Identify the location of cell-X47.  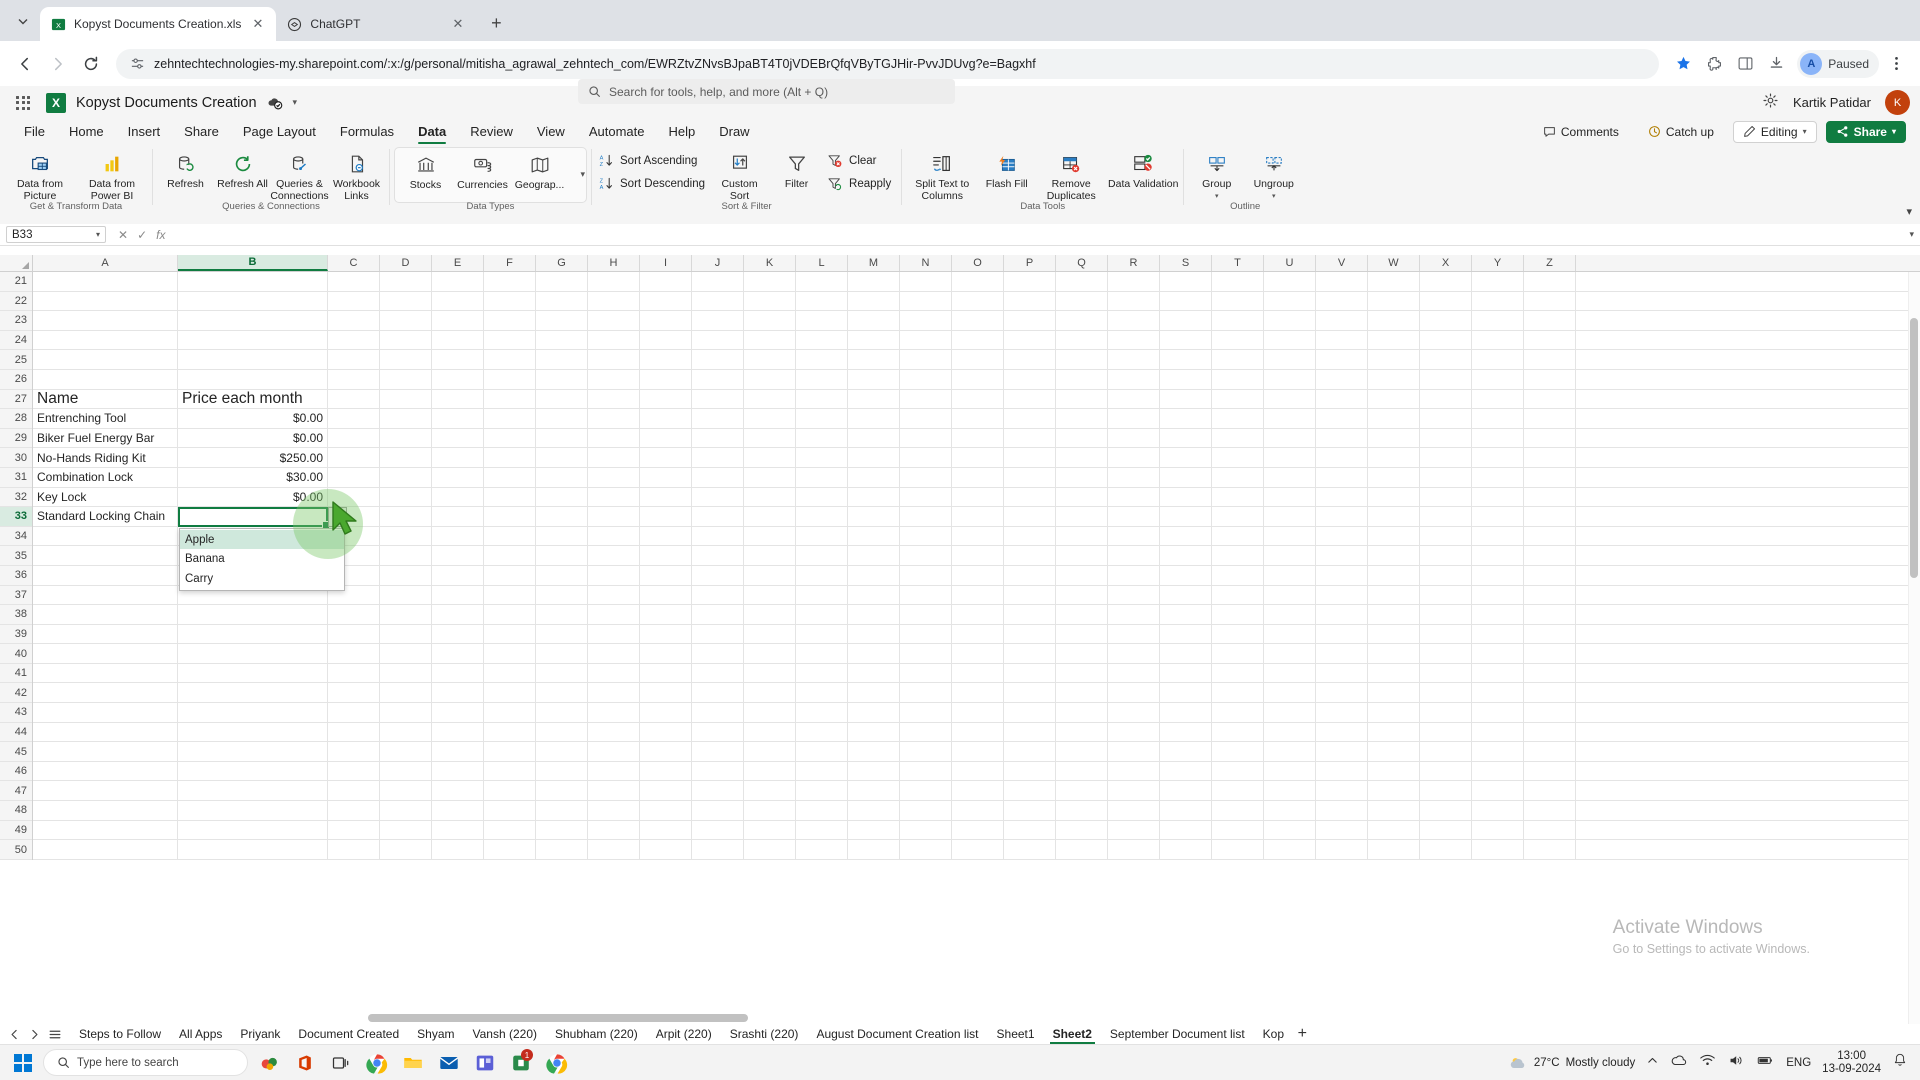
(1446, 791).